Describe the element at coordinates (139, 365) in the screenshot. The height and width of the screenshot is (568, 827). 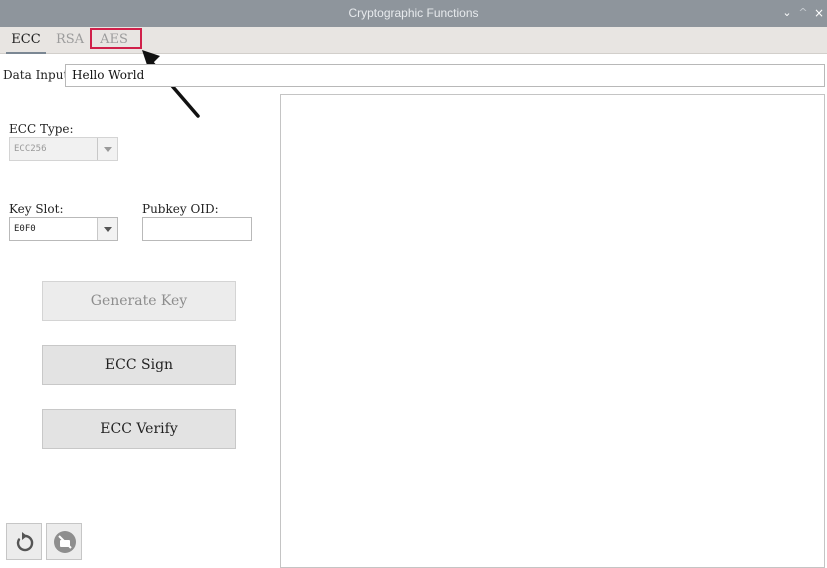
I see `ecc-sign-button: ECC Sign` at that location.